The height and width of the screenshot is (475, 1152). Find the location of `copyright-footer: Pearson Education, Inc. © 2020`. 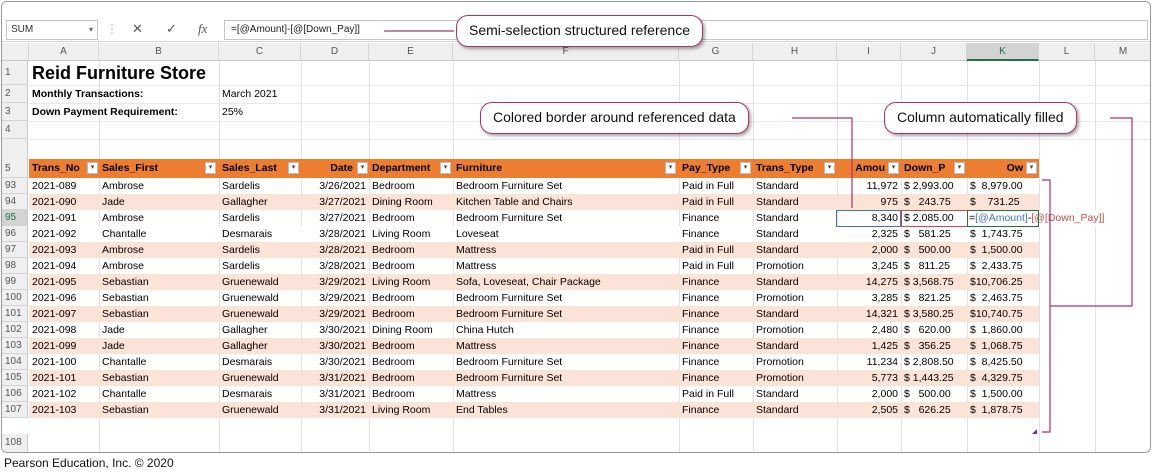

copyright-footer: Pearson Education, Inc. © 2020 is located at coordinates (89, 463).